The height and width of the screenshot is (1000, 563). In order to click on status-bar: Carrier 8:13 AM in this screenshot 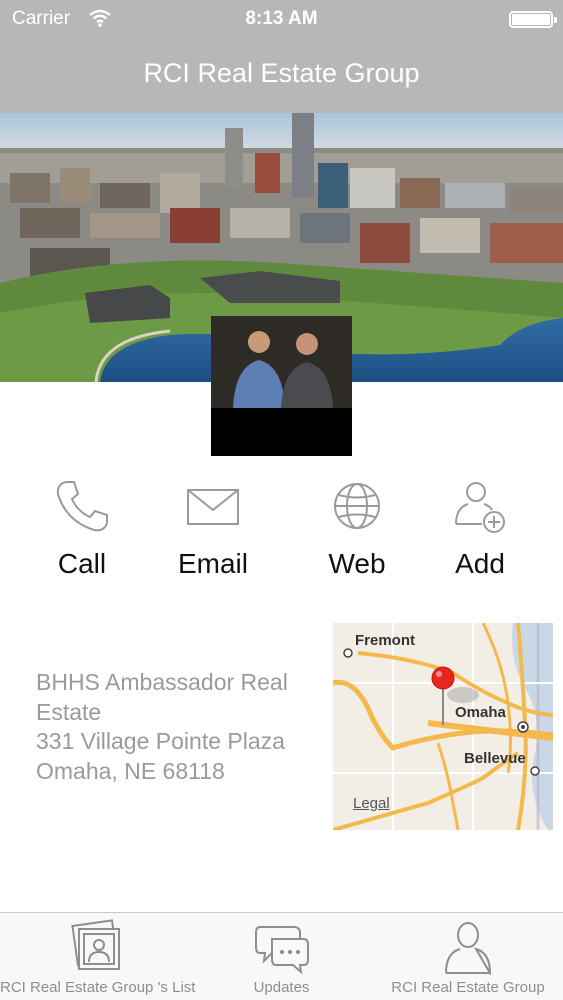, I will do `click(281, 19)`.